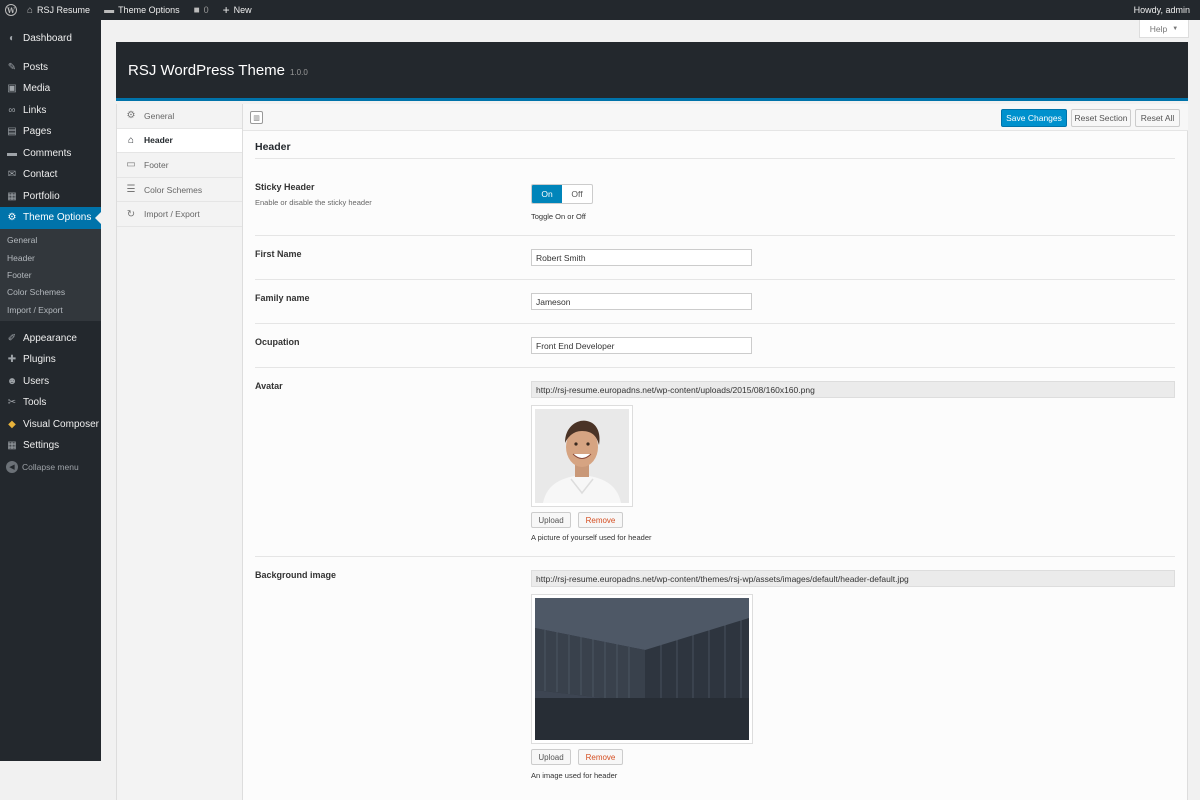 The width and height of the screenshot is (1200, 800). Describe the element at coordinates (642, 669) in the screenshot. I see `background-preview` at that location.